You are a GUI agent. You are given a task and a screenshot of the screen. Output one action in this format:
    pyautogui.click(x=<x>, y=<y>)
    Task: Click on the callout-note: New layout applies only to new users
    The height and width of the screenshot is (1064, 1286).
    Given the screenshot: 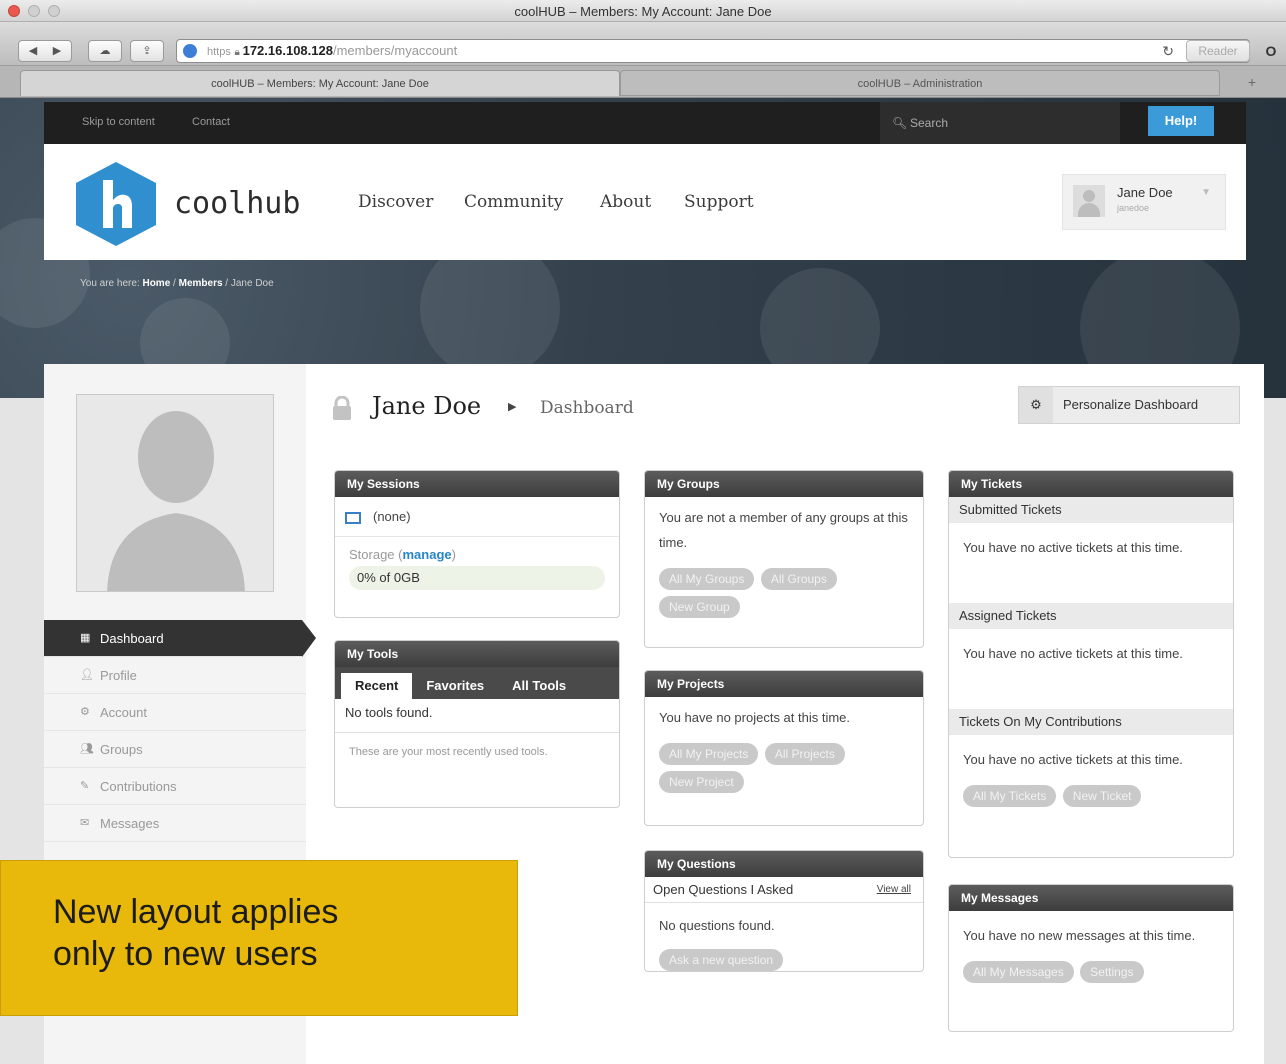 What is the action you would take?
    pyautogui.click(x=259, y=938)
    